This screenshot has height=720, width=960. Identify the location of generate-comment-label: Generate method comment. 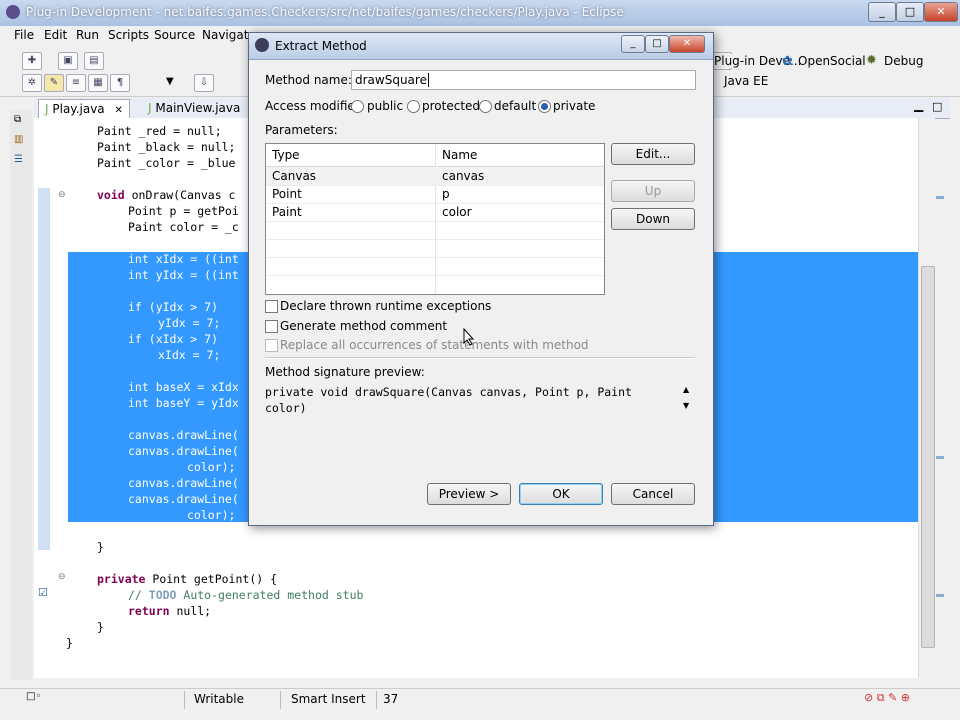
(363, 326).